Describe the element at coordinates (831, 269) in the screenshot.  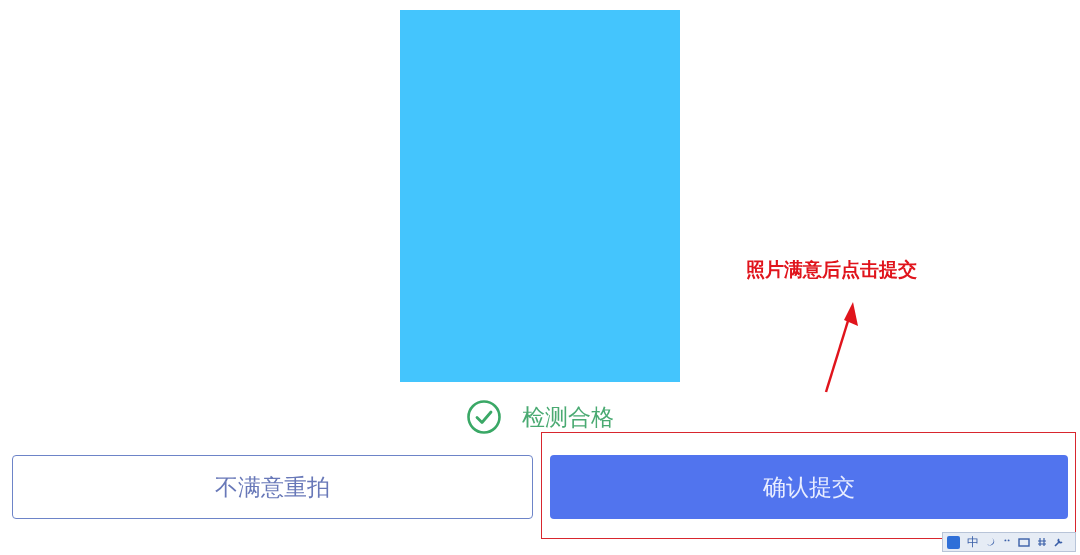
I see `annotation-text: 照片满意后点击提交` at that location.